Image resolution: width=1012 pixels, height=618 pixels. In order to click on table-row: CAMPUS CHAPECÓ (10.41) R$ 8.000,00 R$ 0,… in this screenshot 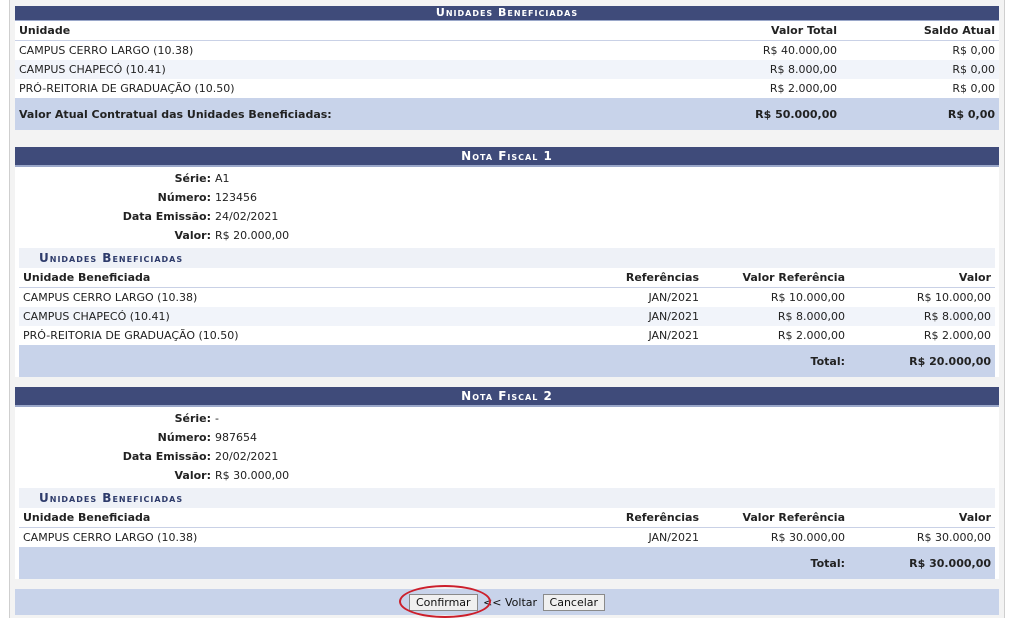, I will do `click(507, 69)`.